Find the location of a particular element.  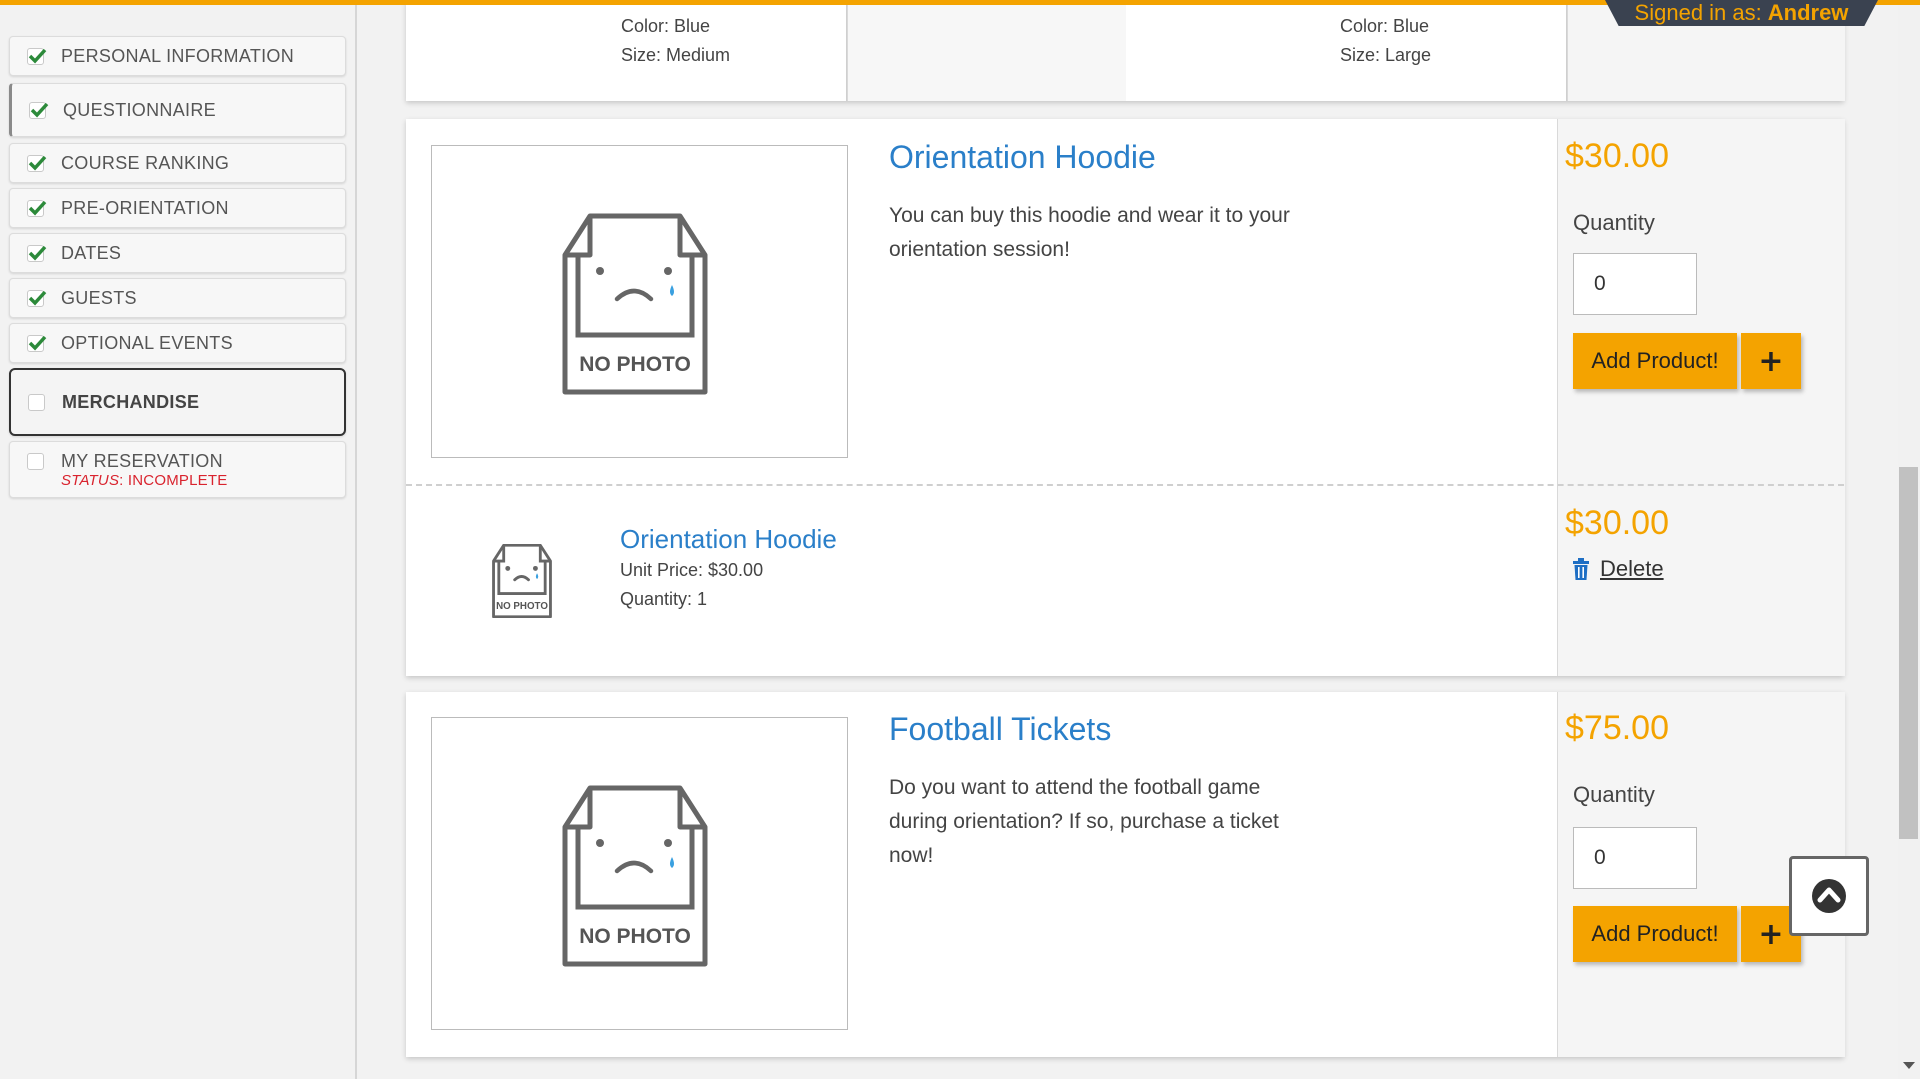

status-badge: STATUS: INCOMPLETE is located at coordinates (144, 480).